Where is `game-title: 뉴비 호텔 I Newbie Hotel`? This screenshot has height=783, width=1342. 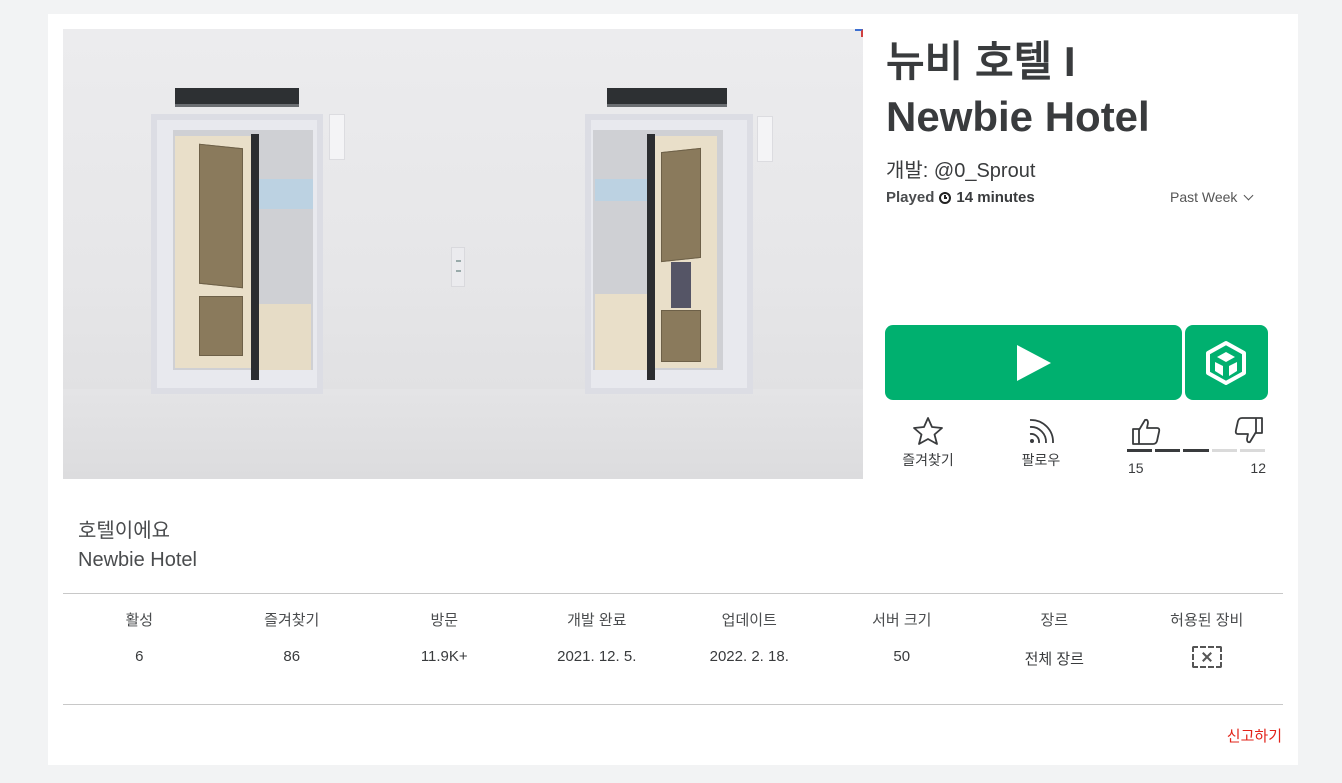
game-title: 뉴비 호텔 I Newbie Hotel is located at coordinates (1086, 89).